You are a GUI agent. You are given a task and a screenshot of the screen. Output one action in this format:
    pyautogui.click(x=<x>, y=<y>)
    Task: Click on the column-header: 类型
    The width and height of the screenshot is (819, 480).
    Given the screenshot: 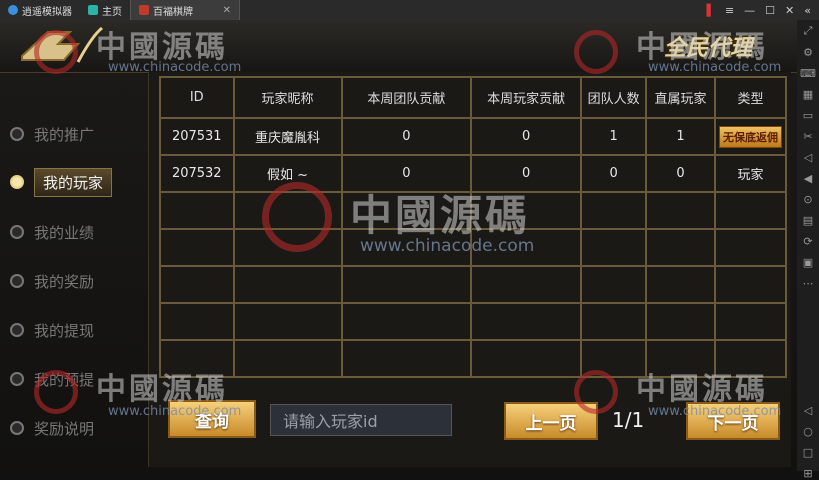 What is the action you would take?
    pyautogui.click(x=750, y=97)
    